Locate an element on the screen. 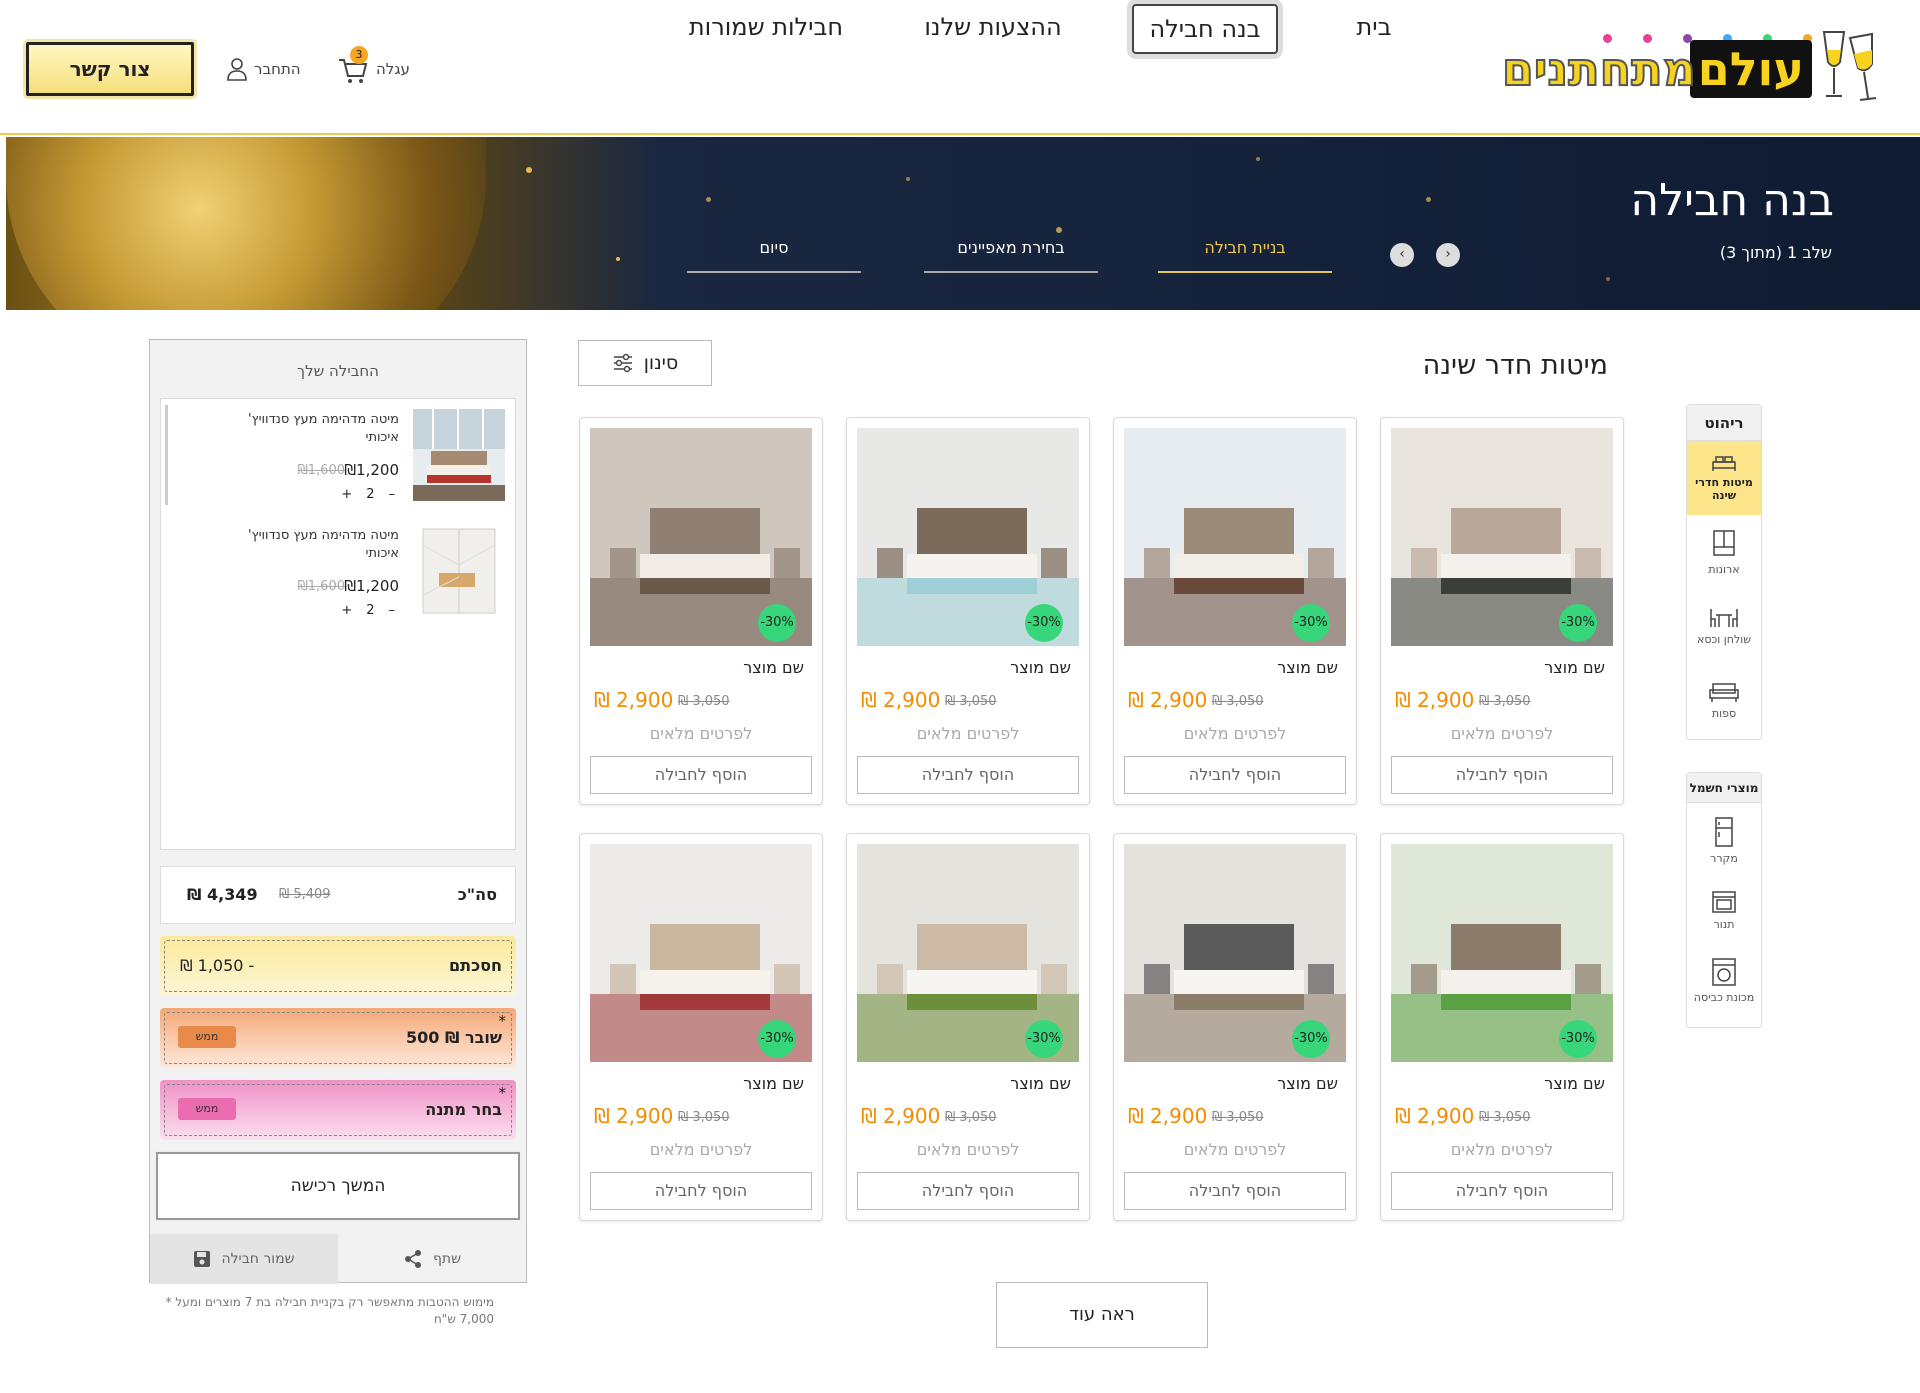 This screenshot has width=1920, height=1393. voucher-label: 500 ₪ שובר is located at coordinates (453, 1037).